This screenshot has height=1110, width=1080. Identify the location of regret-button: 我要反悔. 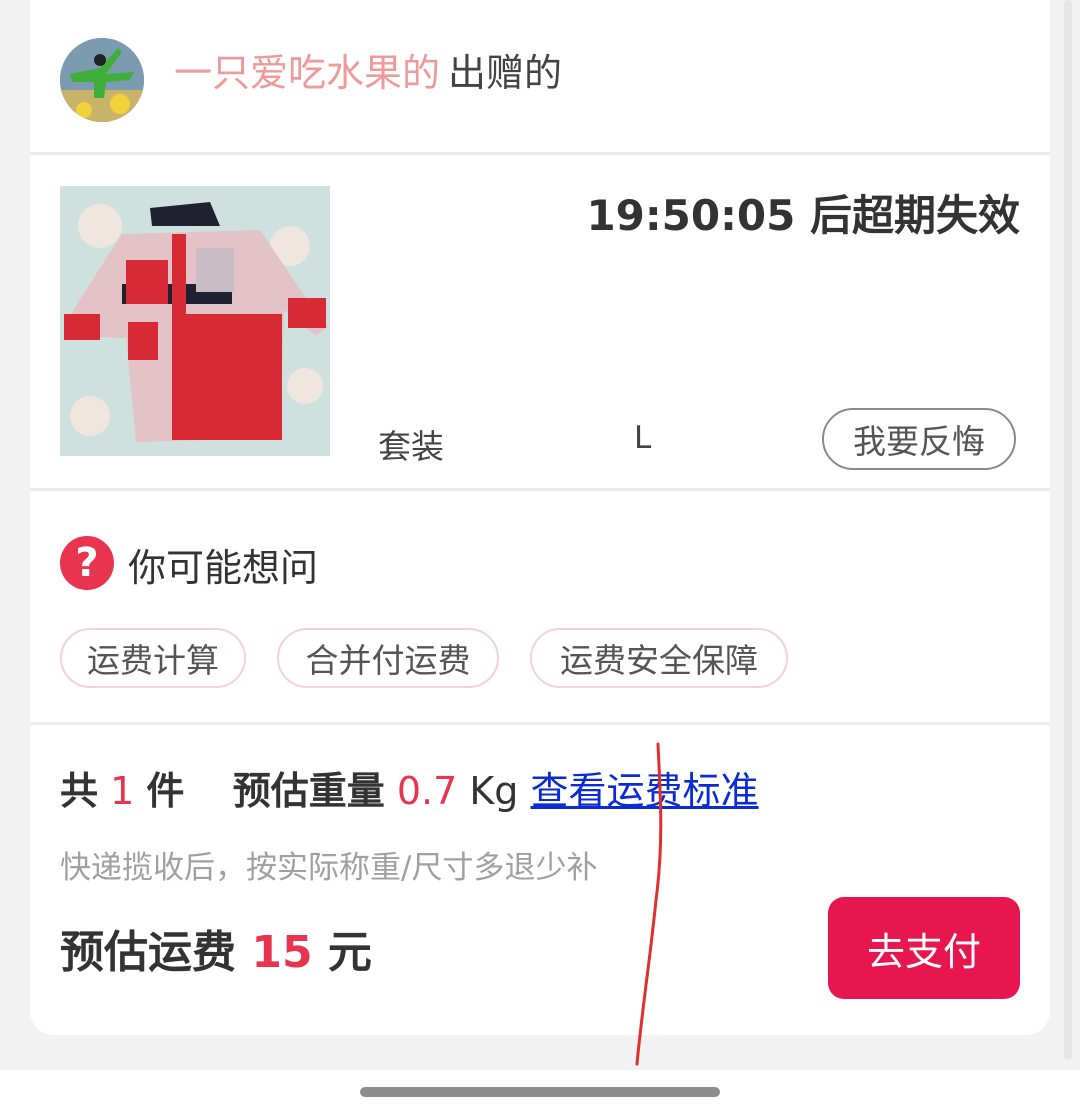
(919, 439).